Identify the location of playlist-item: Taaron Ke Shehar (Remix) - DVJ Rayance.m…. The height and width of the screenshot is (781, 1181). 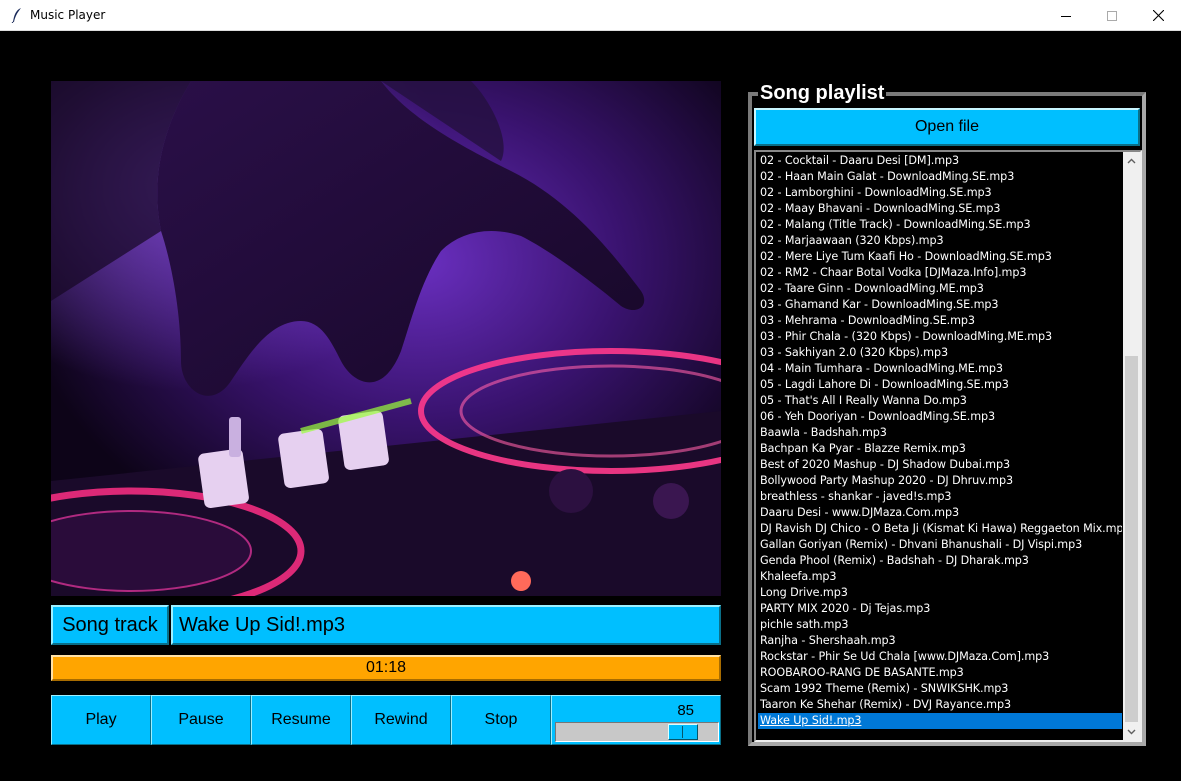
(940, 705).